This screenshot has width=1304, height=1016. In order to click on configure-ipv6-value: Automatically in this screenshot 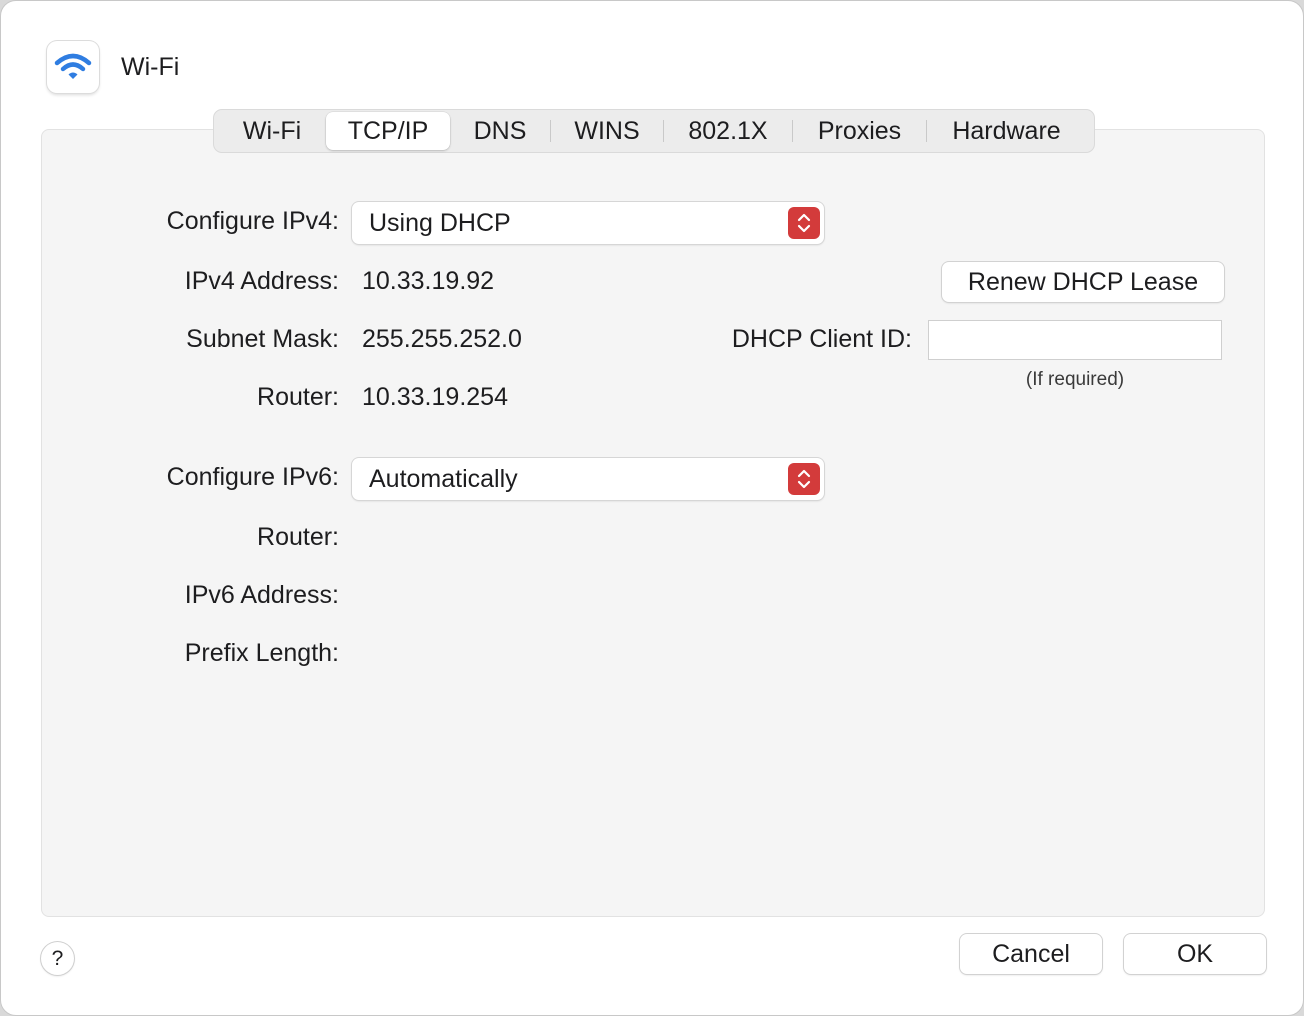, I will do `click(443, 478)`.